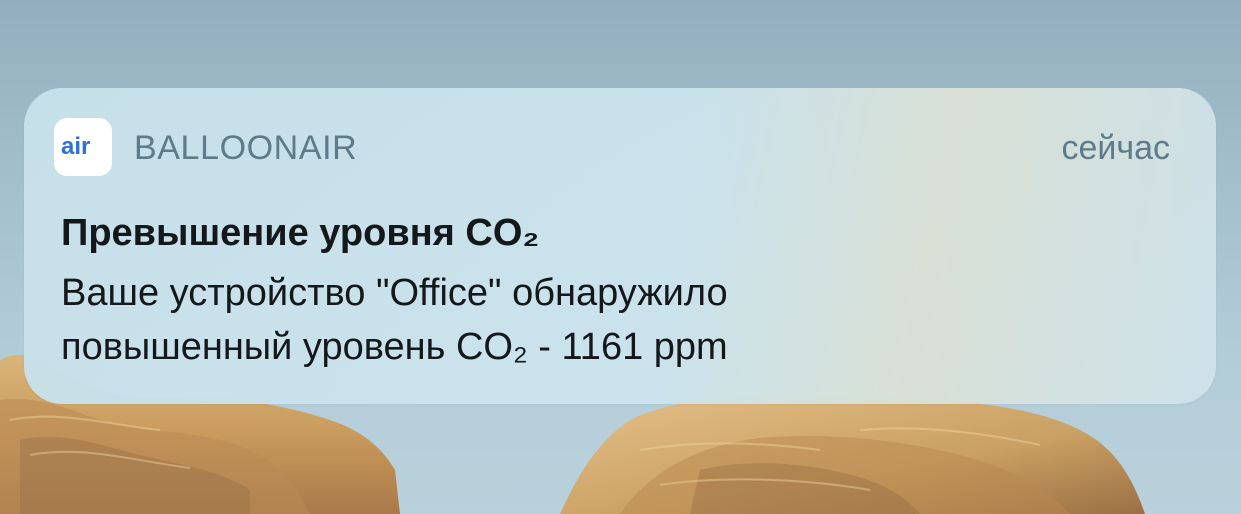  Describe the element at coordinates (1115, 148) in the screenshot. I see `notification-timestamp: сейчас` at that location.